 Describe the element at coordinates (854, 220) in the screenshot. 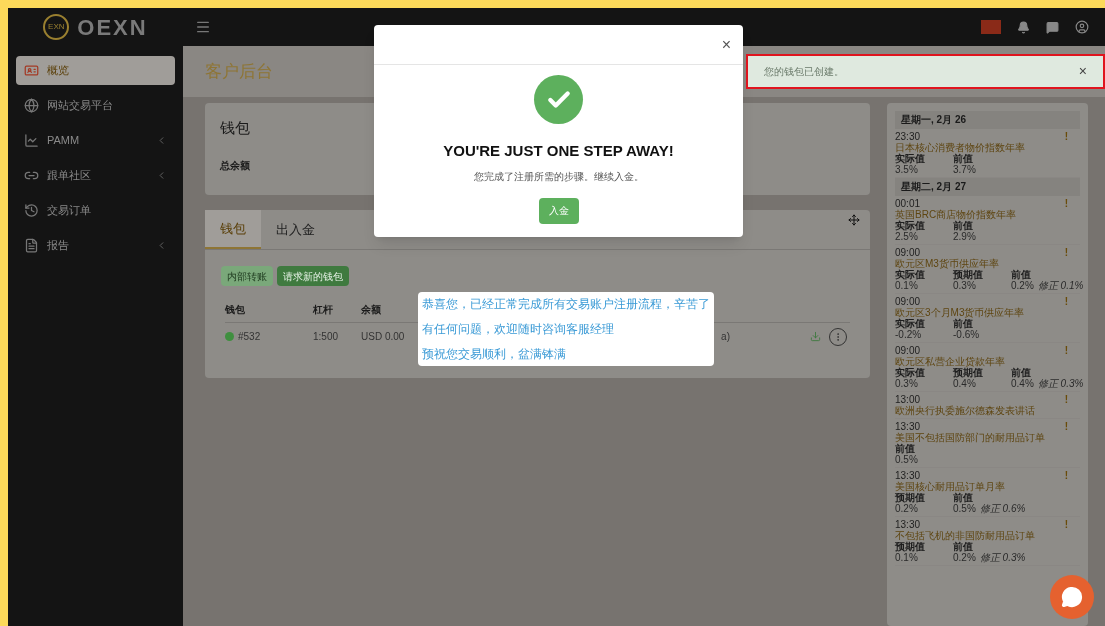

I see `move-icon` at that location.